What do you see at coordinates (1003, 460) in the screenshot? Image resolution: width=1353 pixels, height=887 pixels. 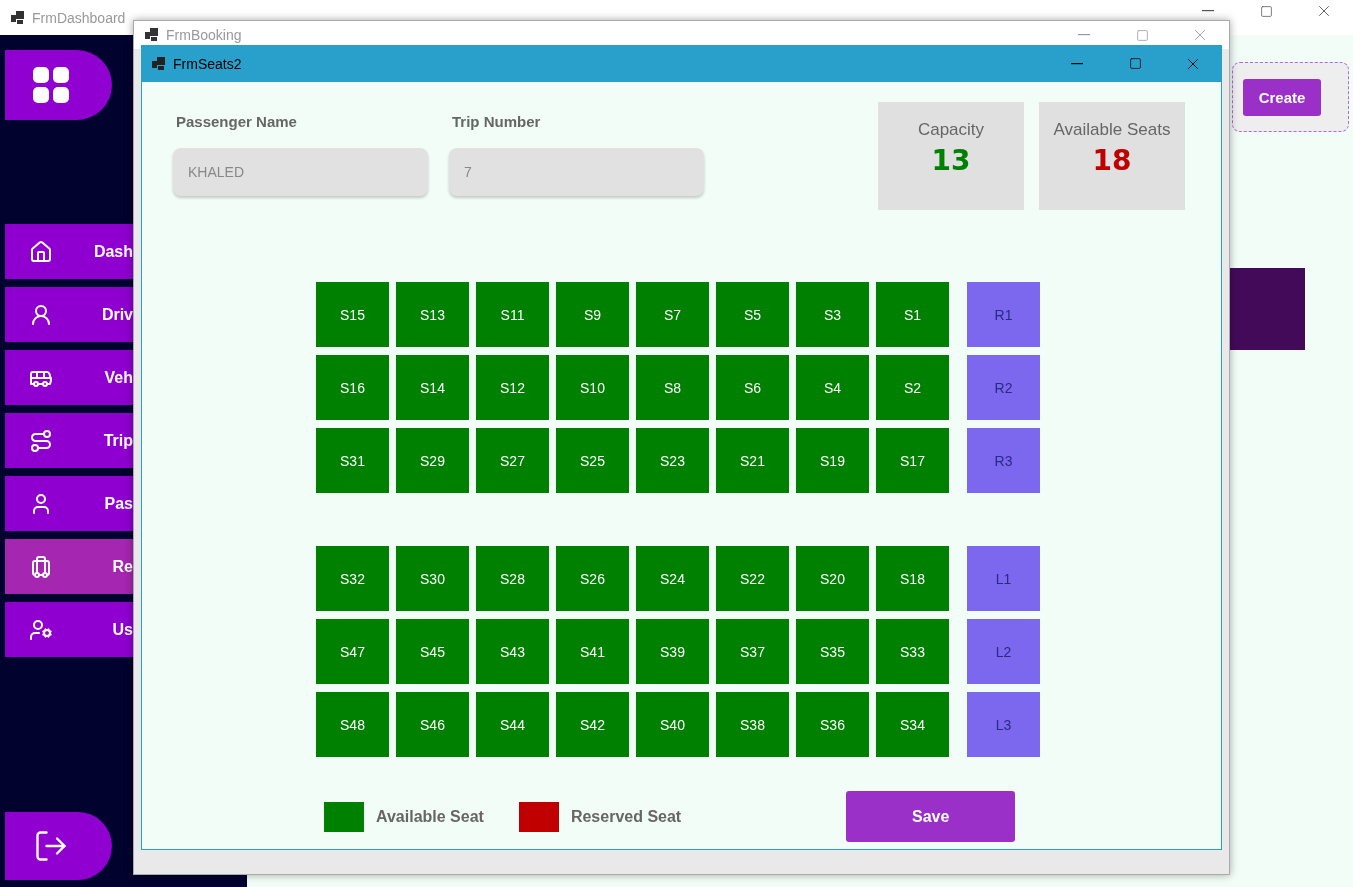 I see `seat-button: R3` at bounding box center [1003, 460].